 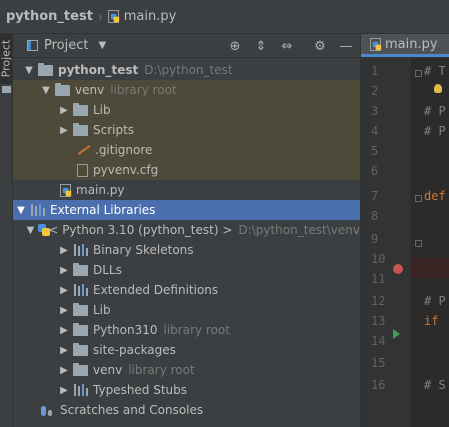 I want to click on line-number: 13, so click(x=378, y=321).